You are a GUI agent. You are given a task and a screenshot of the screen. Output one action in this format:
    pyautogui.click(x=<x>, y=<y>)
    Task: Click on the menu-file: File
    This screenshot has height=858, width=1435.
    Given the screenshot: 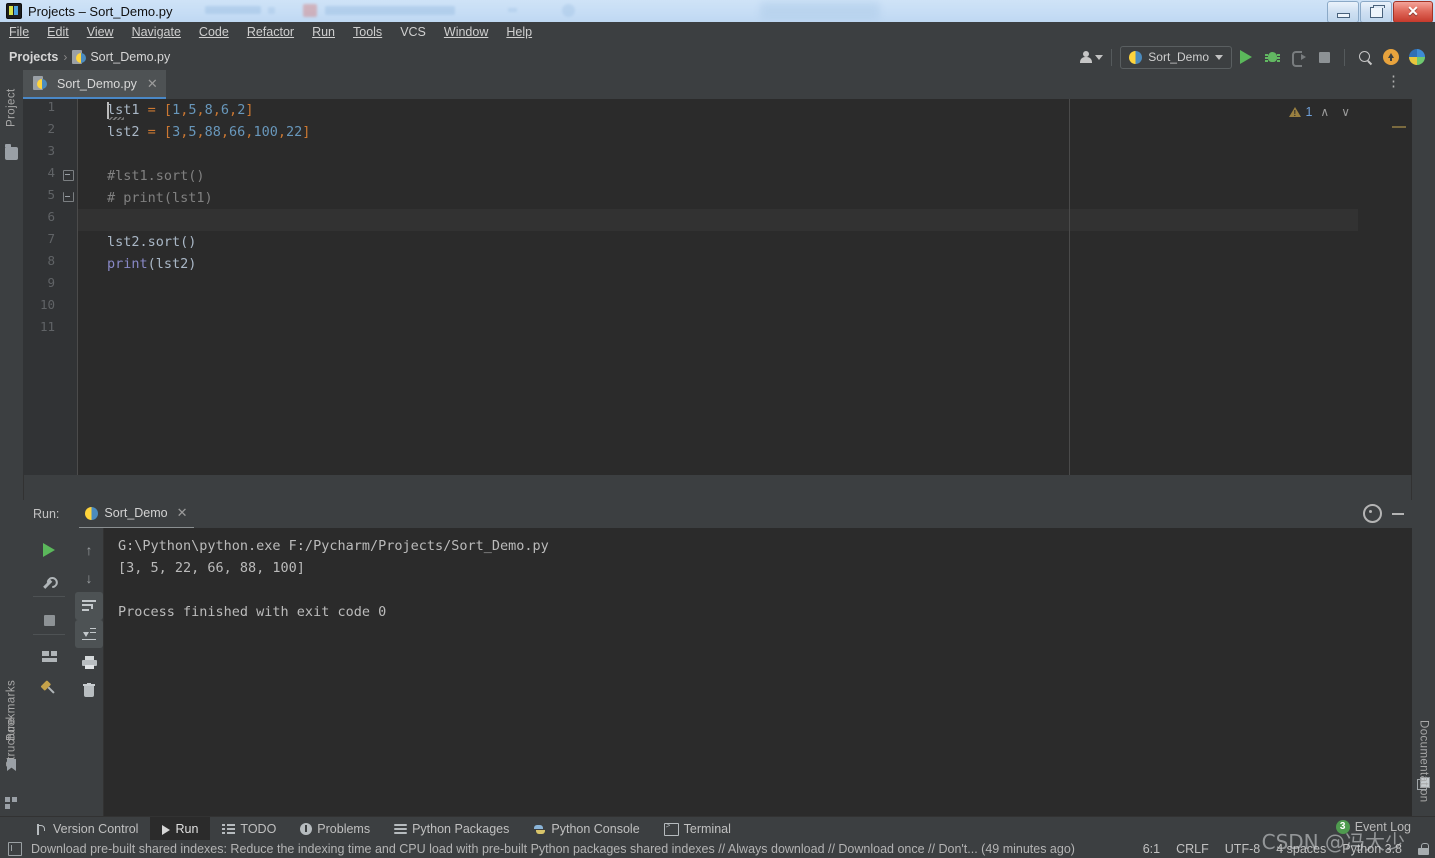 What is the action you would take?
    pyautogui.click(x=19, y=32)
    